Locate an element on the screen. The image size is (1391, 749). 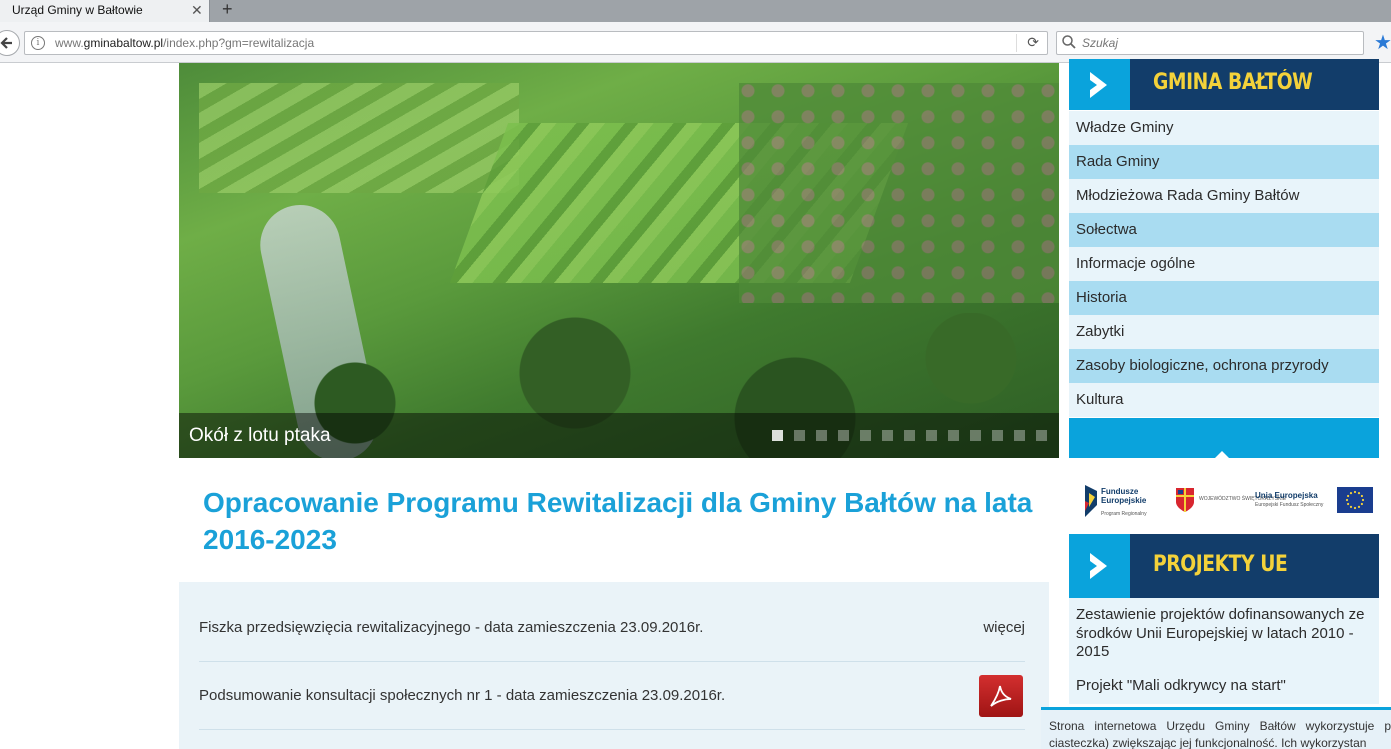
sidebar-item-informacje: Informacje ogólne is located at coordinates (1224, 264).